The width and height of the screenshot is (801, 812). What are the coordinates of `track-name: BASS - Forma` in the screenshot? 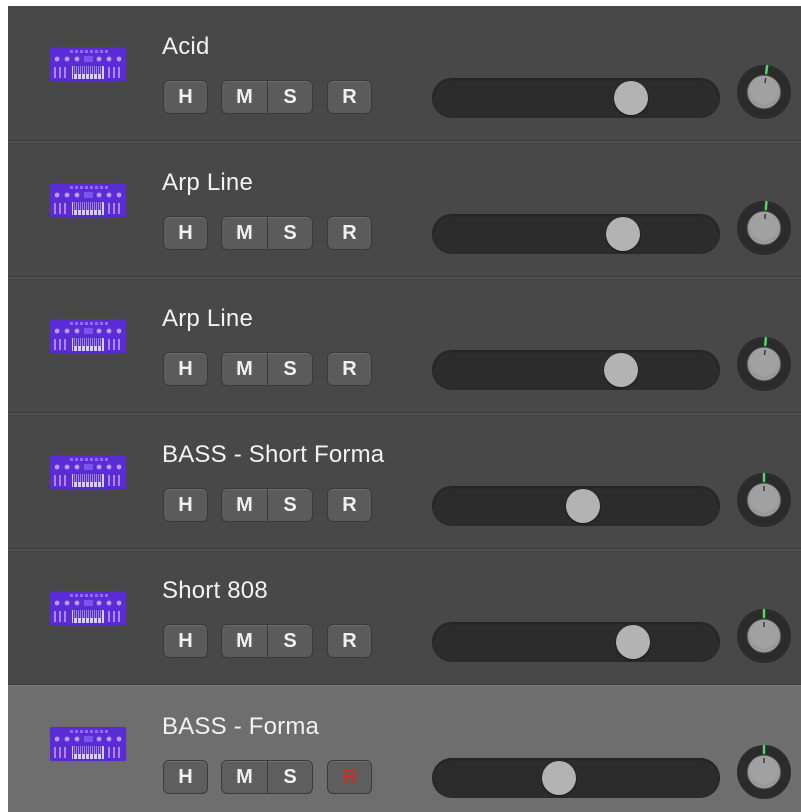 It's located at (240, 727).